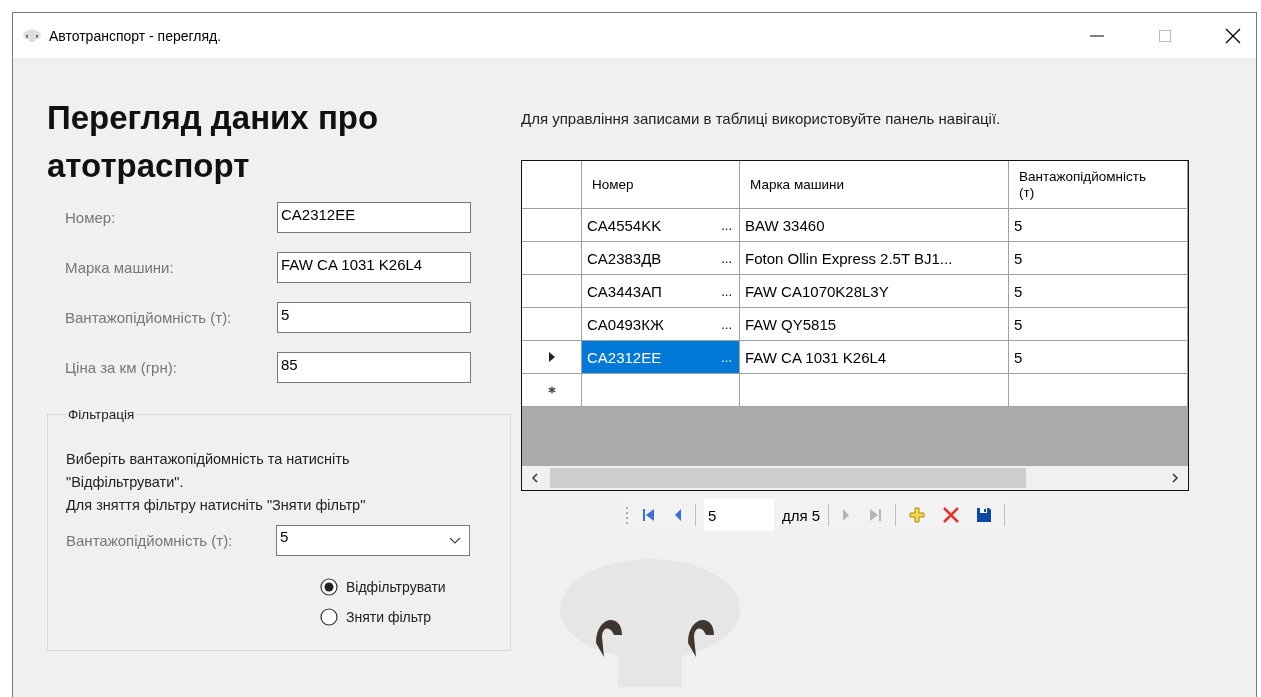 The height and width of the screenshot is (697, 1261). I want to click on table-cell: FAW QY5815, so click(874, 324).